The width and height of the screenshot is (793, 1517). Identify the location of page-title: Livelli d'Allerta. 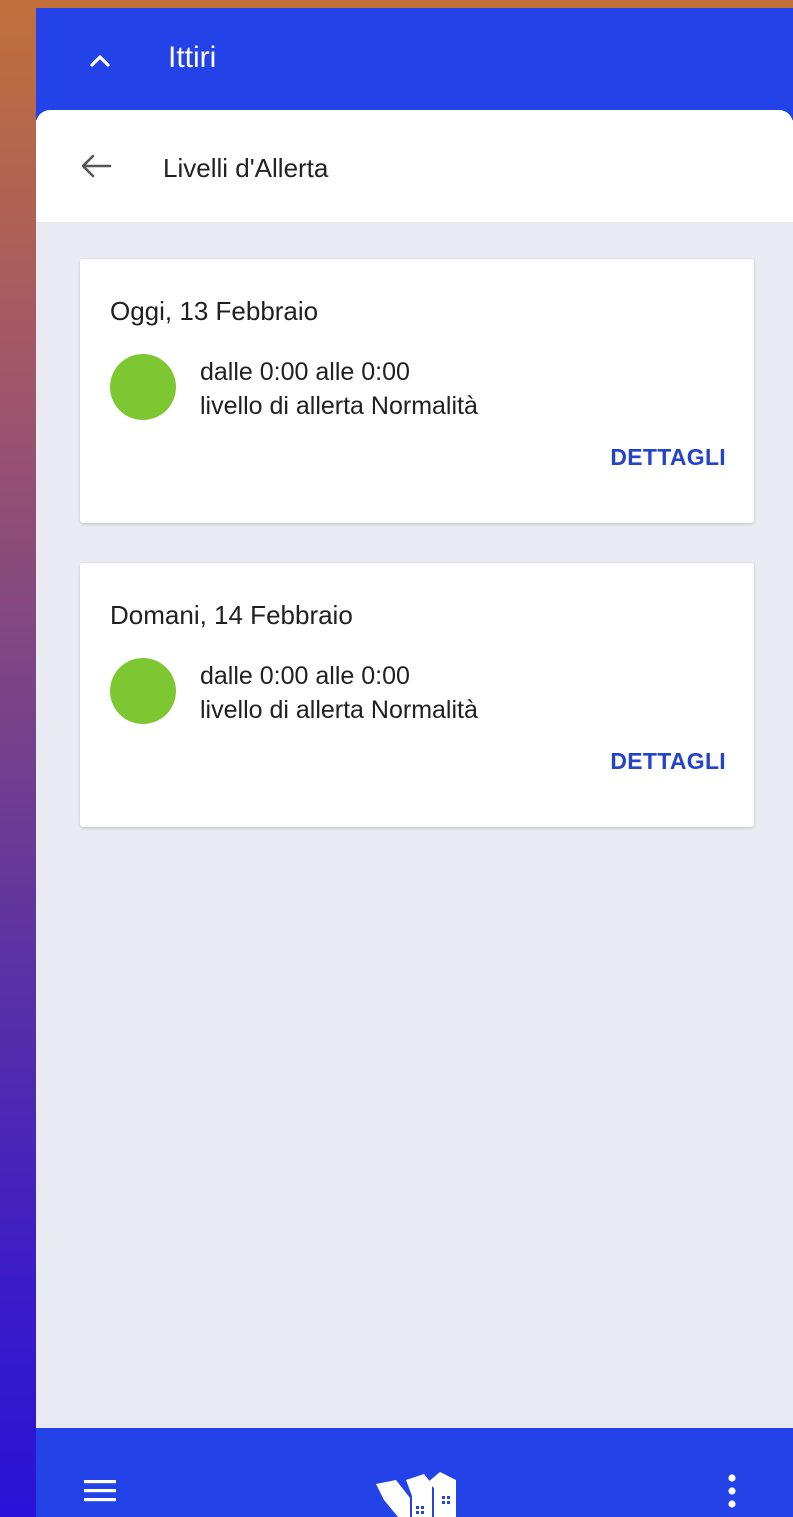
(246, 168).